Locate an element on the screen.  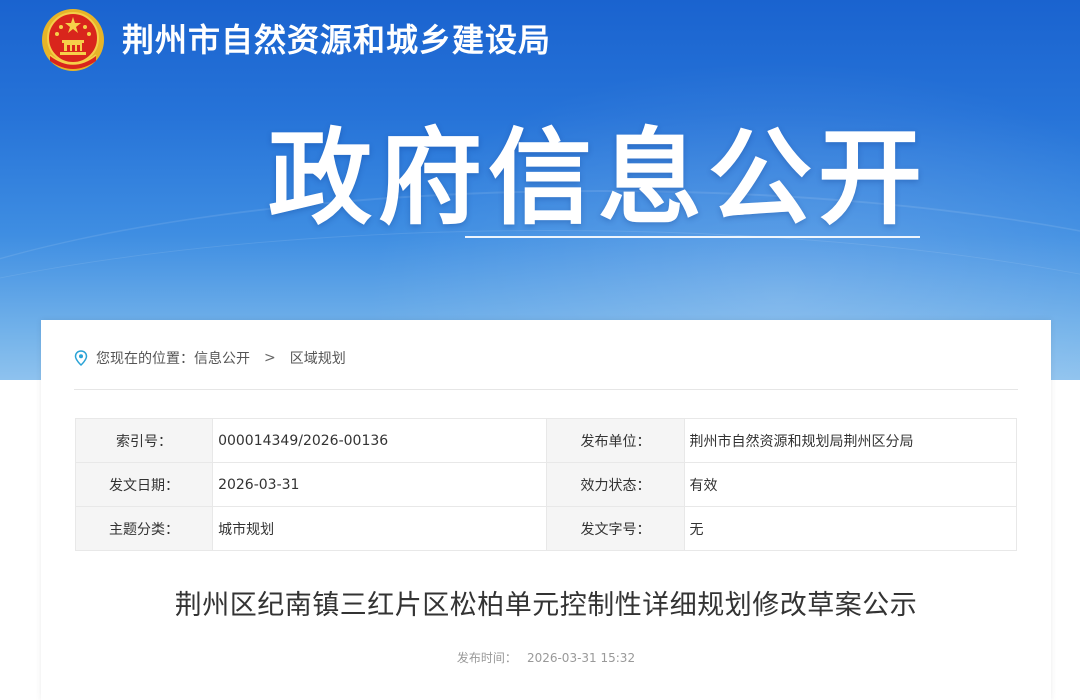
national-emblem-icon is located at coordinates (73, 40).